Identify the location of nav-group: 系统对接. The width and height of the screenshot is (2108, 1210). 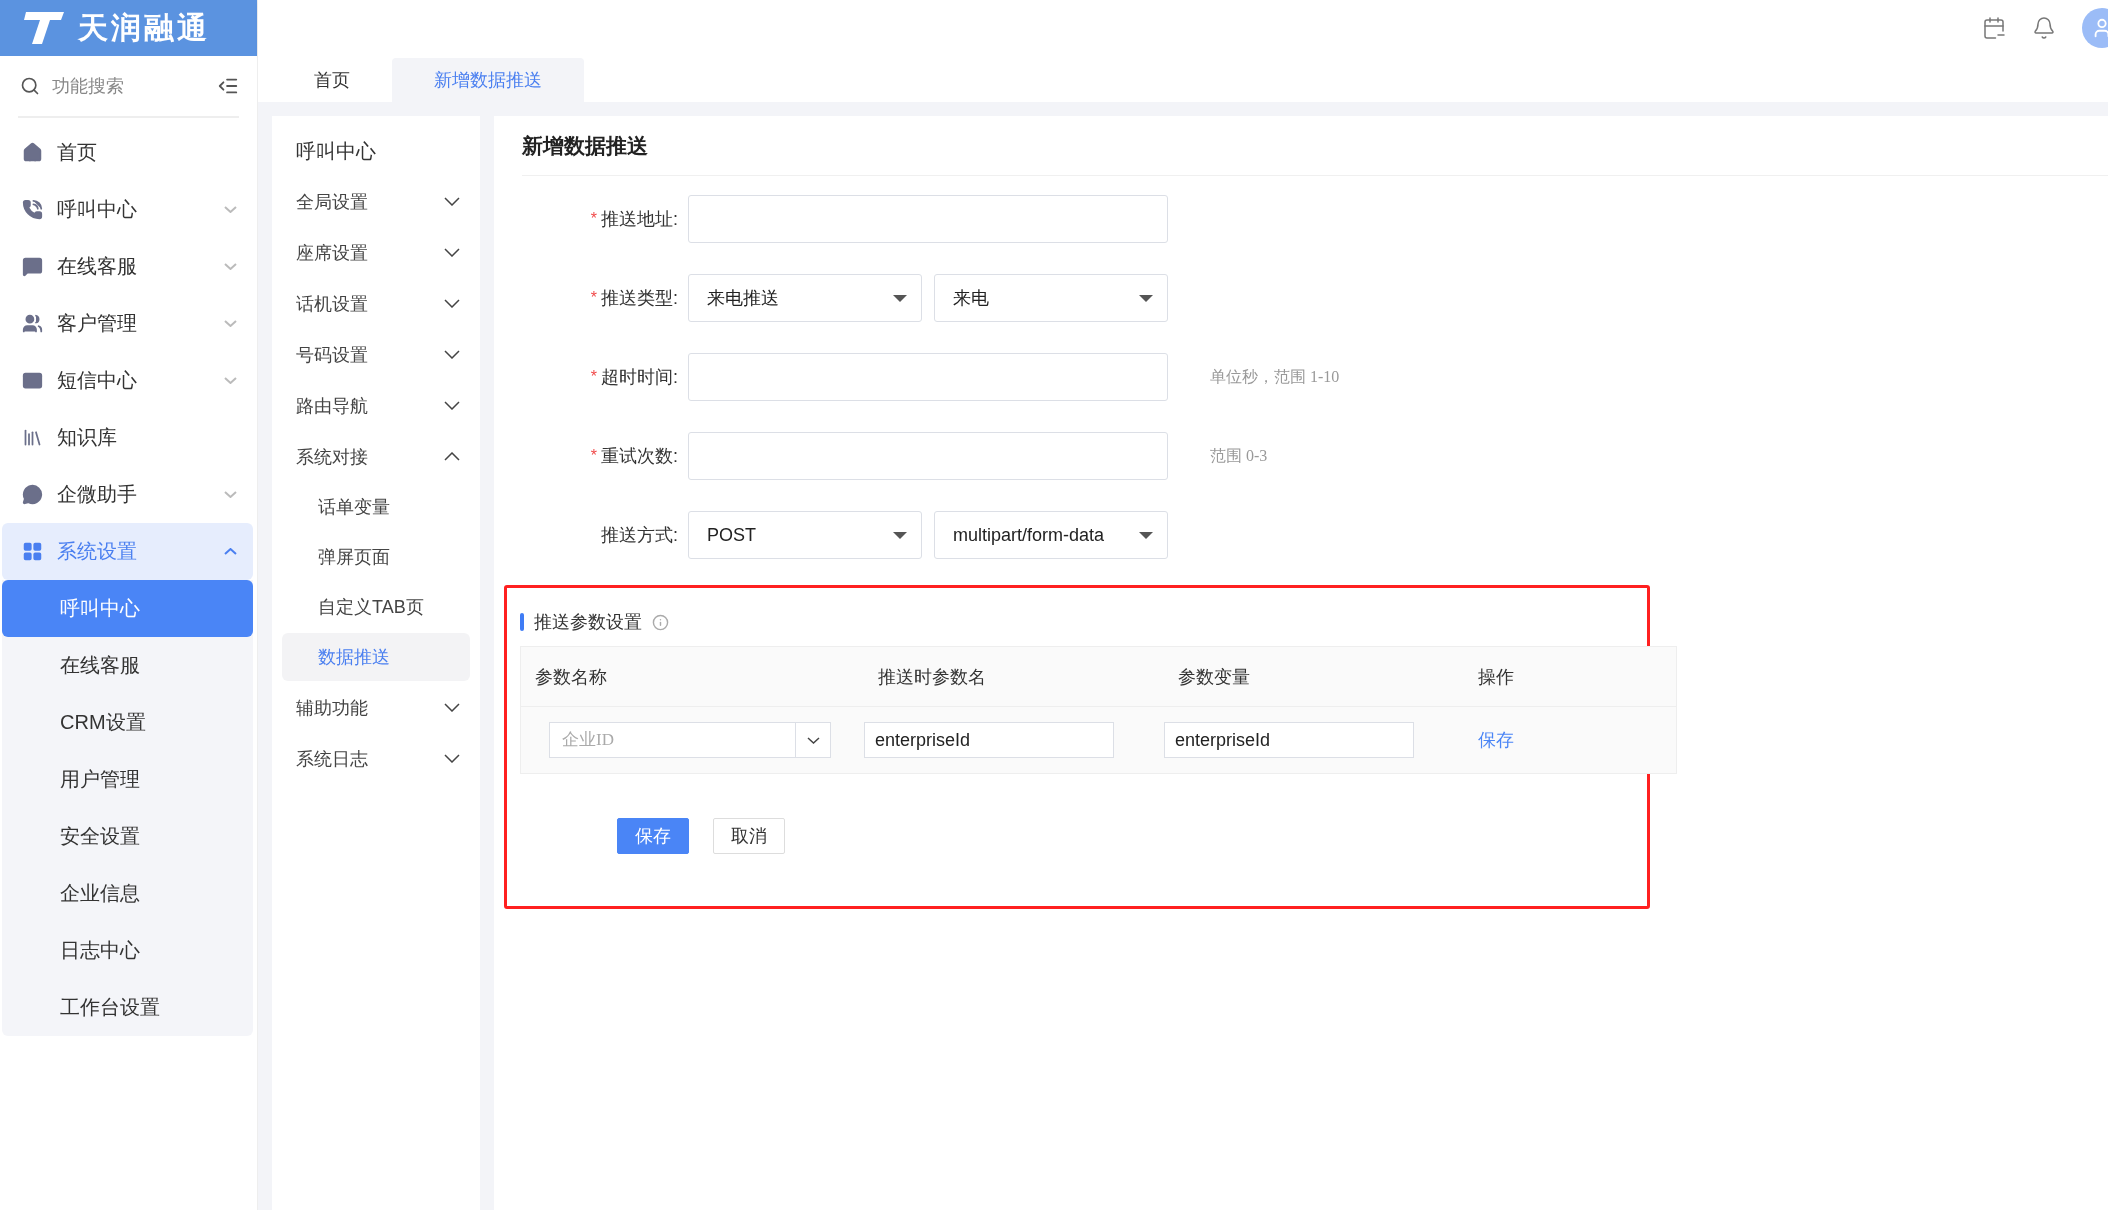
(376, 456).